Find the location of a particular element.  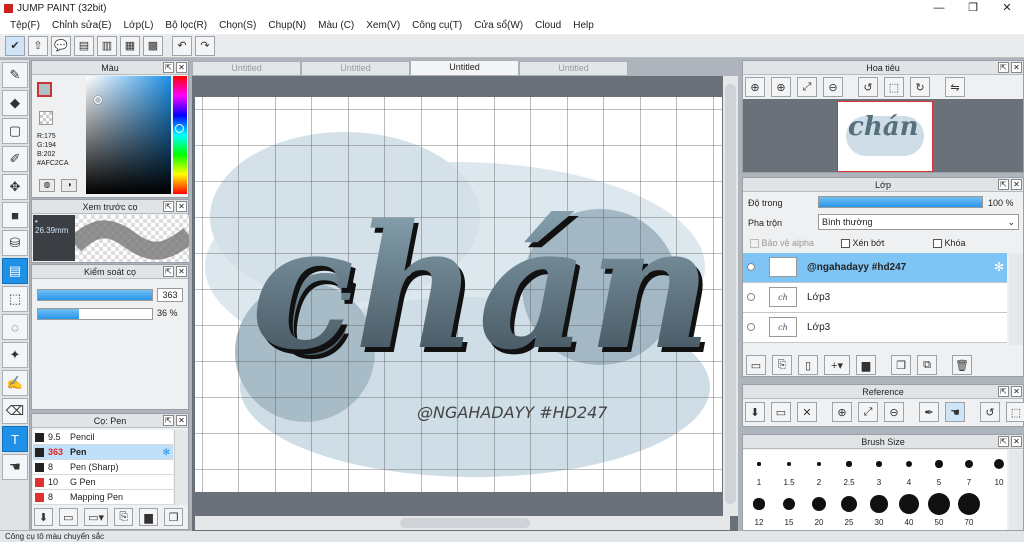

magic-wand-tool-icon: ✦ is located at coordinates (15, 355).